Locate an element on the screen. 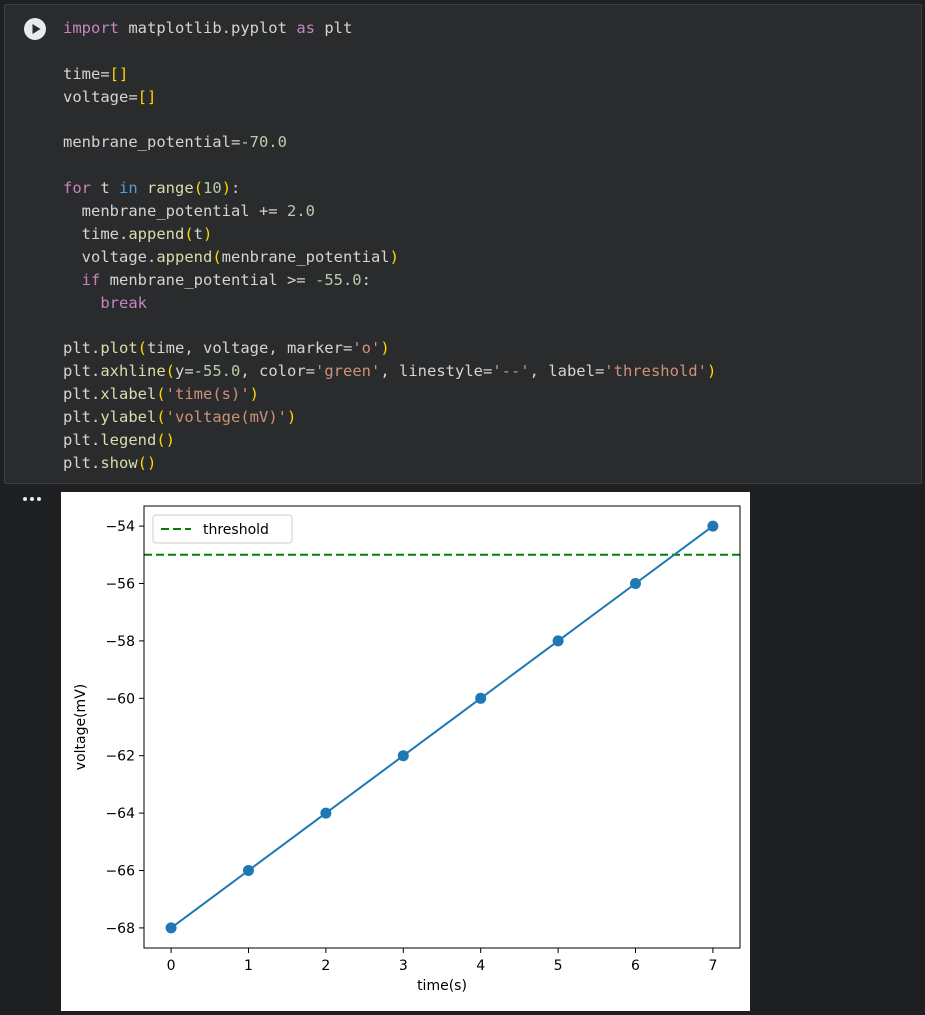 The image size is (925, 1015). code-token: legend is located at coordinates (128, 440).